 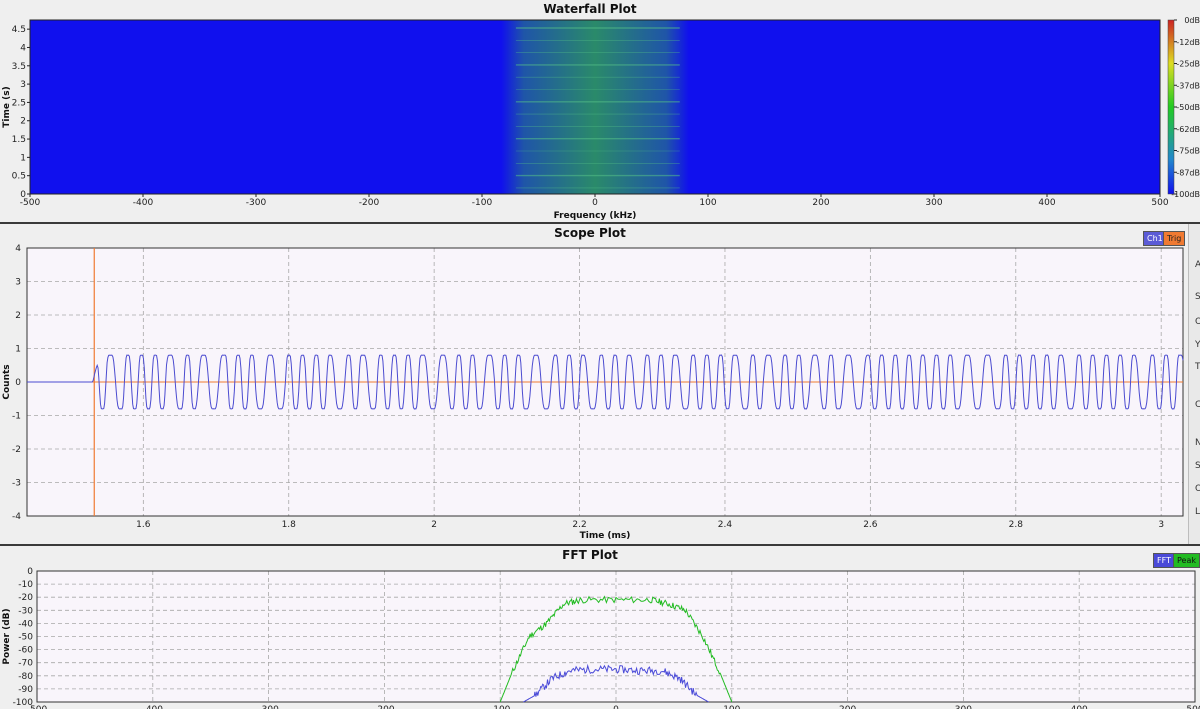 I want to click on y-tick-label: 0.5, so click(x=19, y=177).